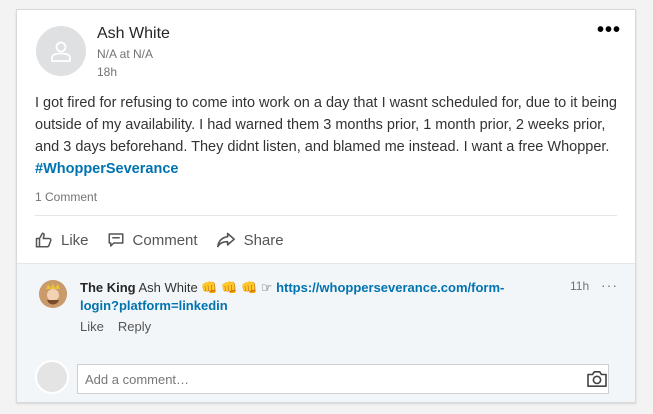 This screenshot has width=653, height=414. I want to click on post-time: 18h, so click(107, 72).